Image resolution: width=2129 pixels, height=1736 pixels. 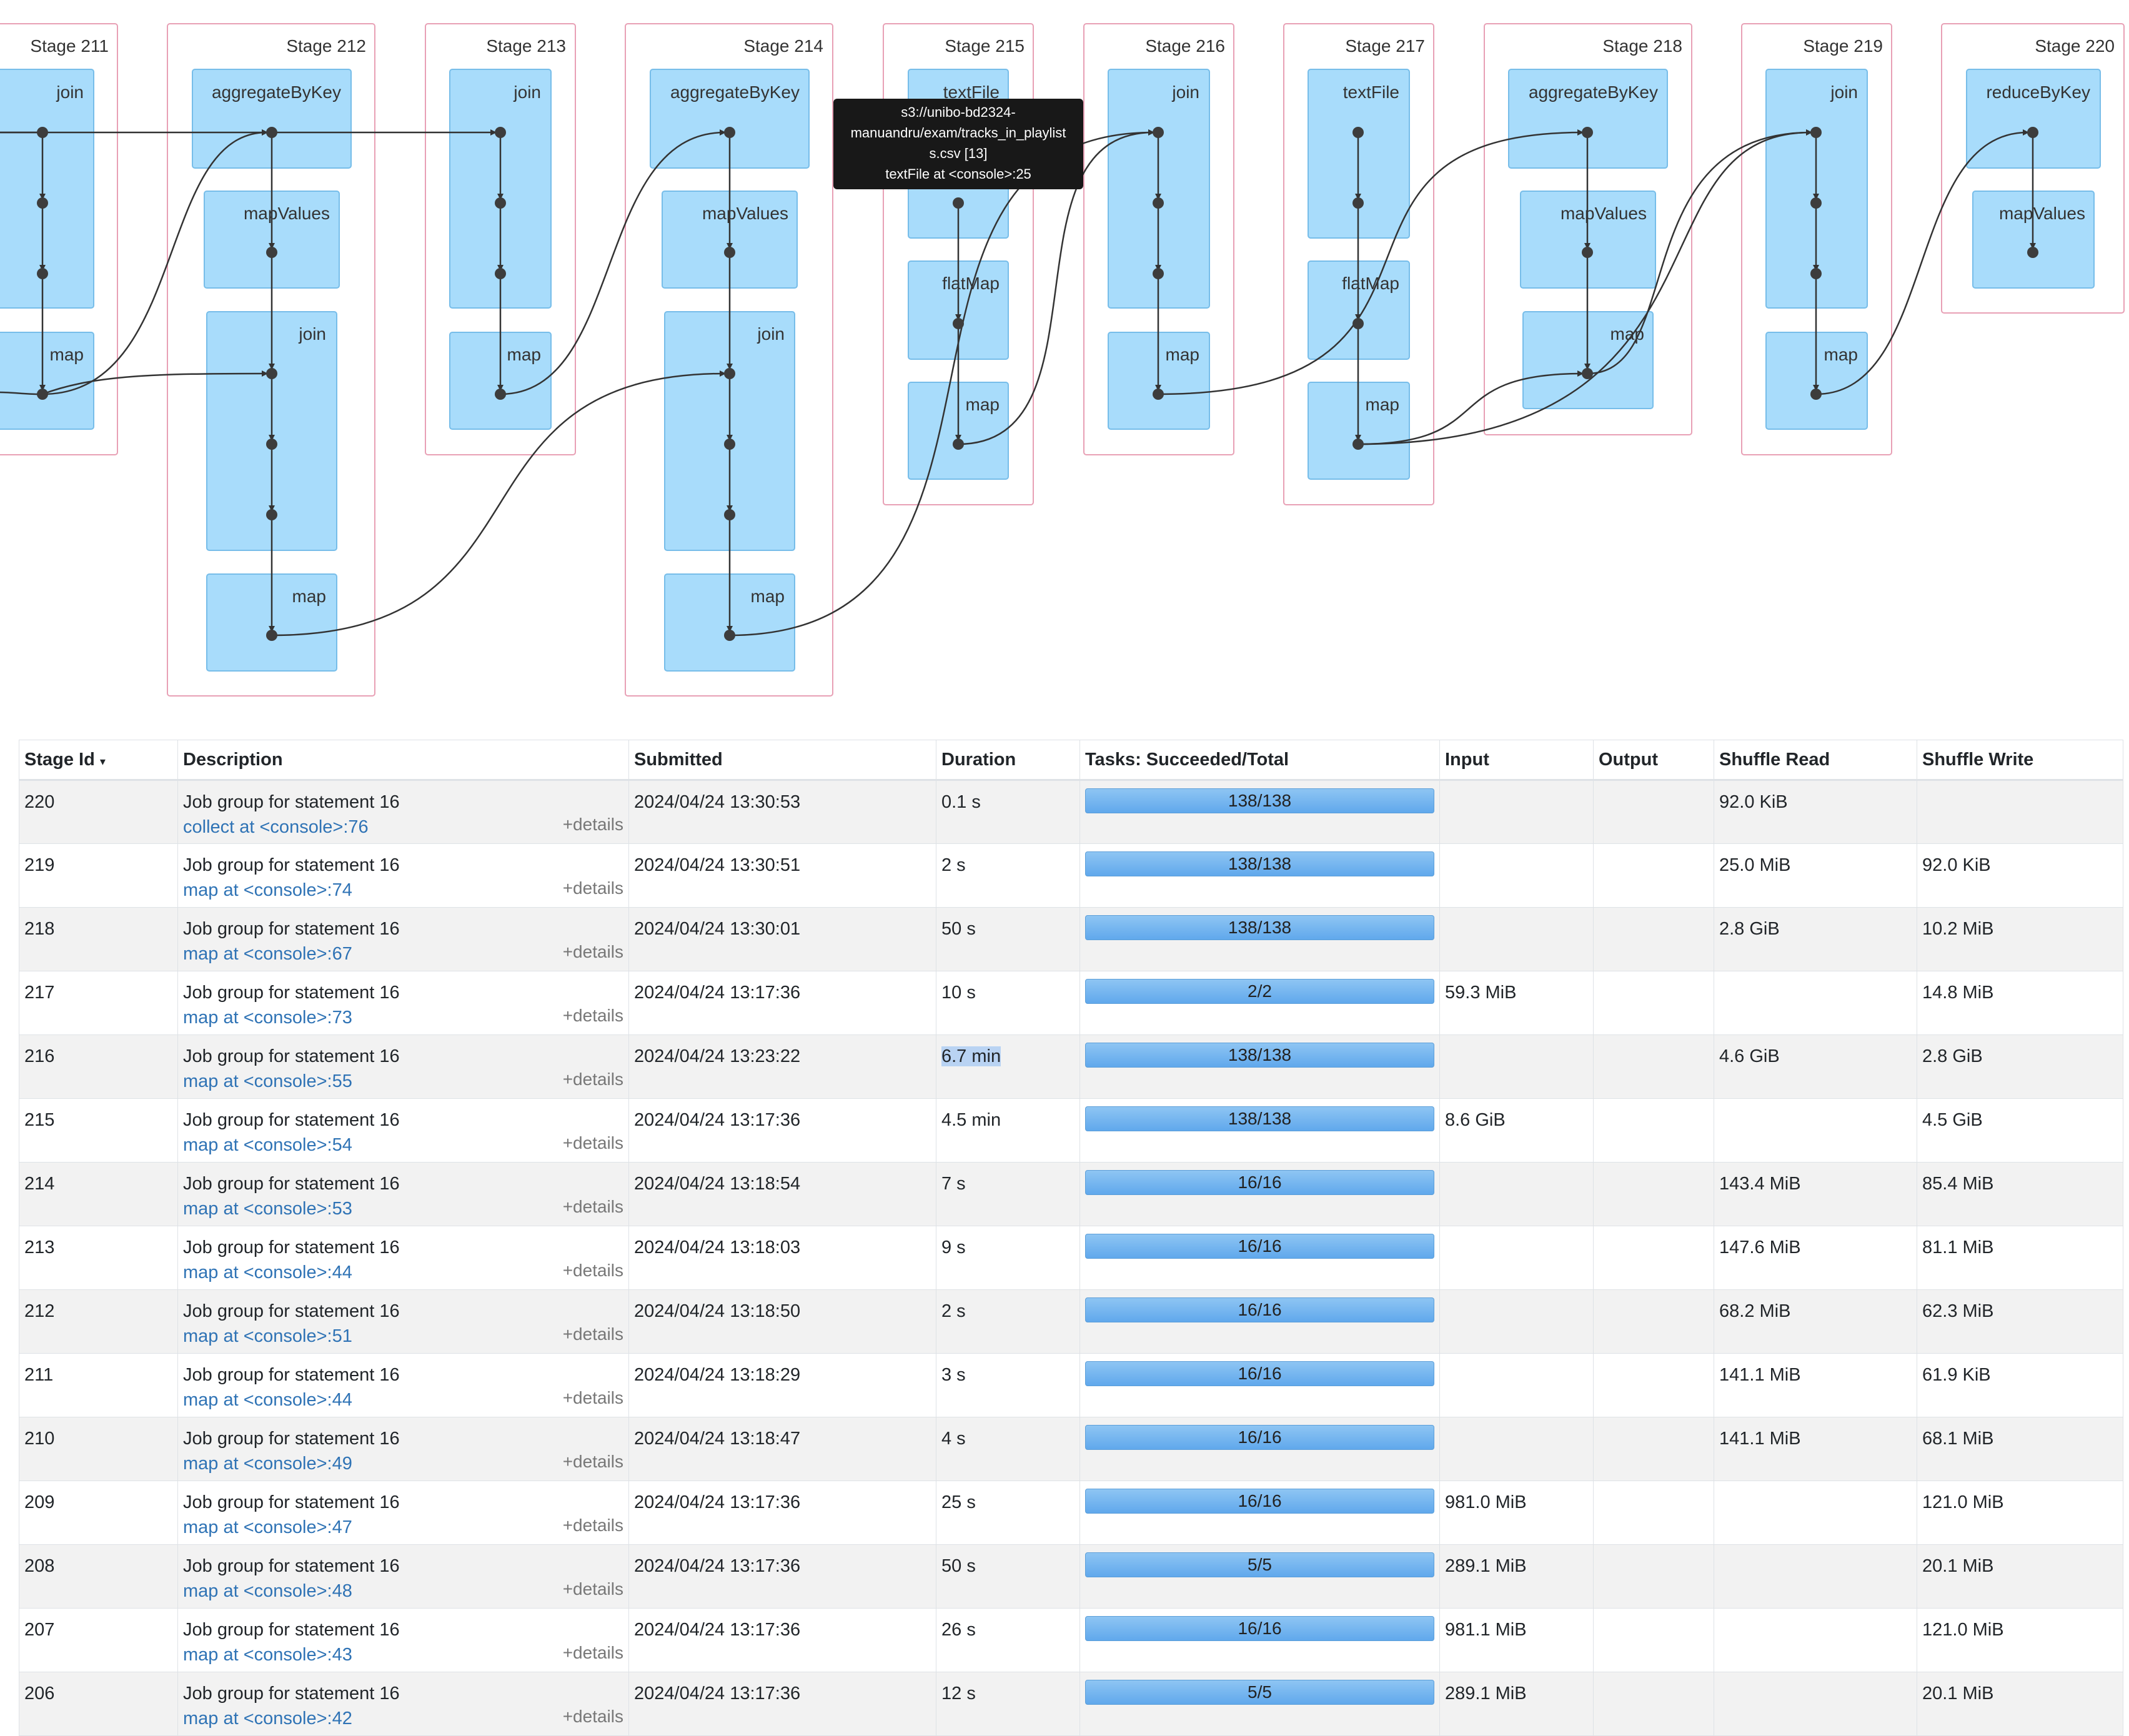 What do you see at coordinates (1008, 1513) in the screenshot?
I see `duration-cell: 25 s` at bounding box center [1008, 1513].